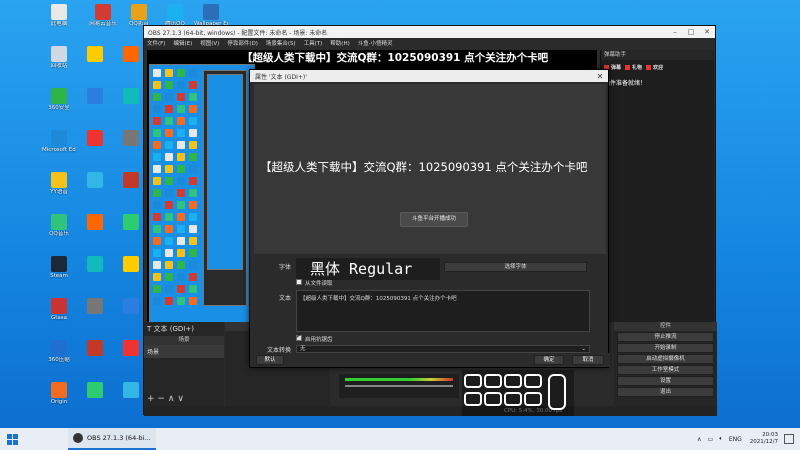  What do you see at coordinates (789, 439) in the screenshot?
I see `notification-icon` at bounding box center [789, 439].